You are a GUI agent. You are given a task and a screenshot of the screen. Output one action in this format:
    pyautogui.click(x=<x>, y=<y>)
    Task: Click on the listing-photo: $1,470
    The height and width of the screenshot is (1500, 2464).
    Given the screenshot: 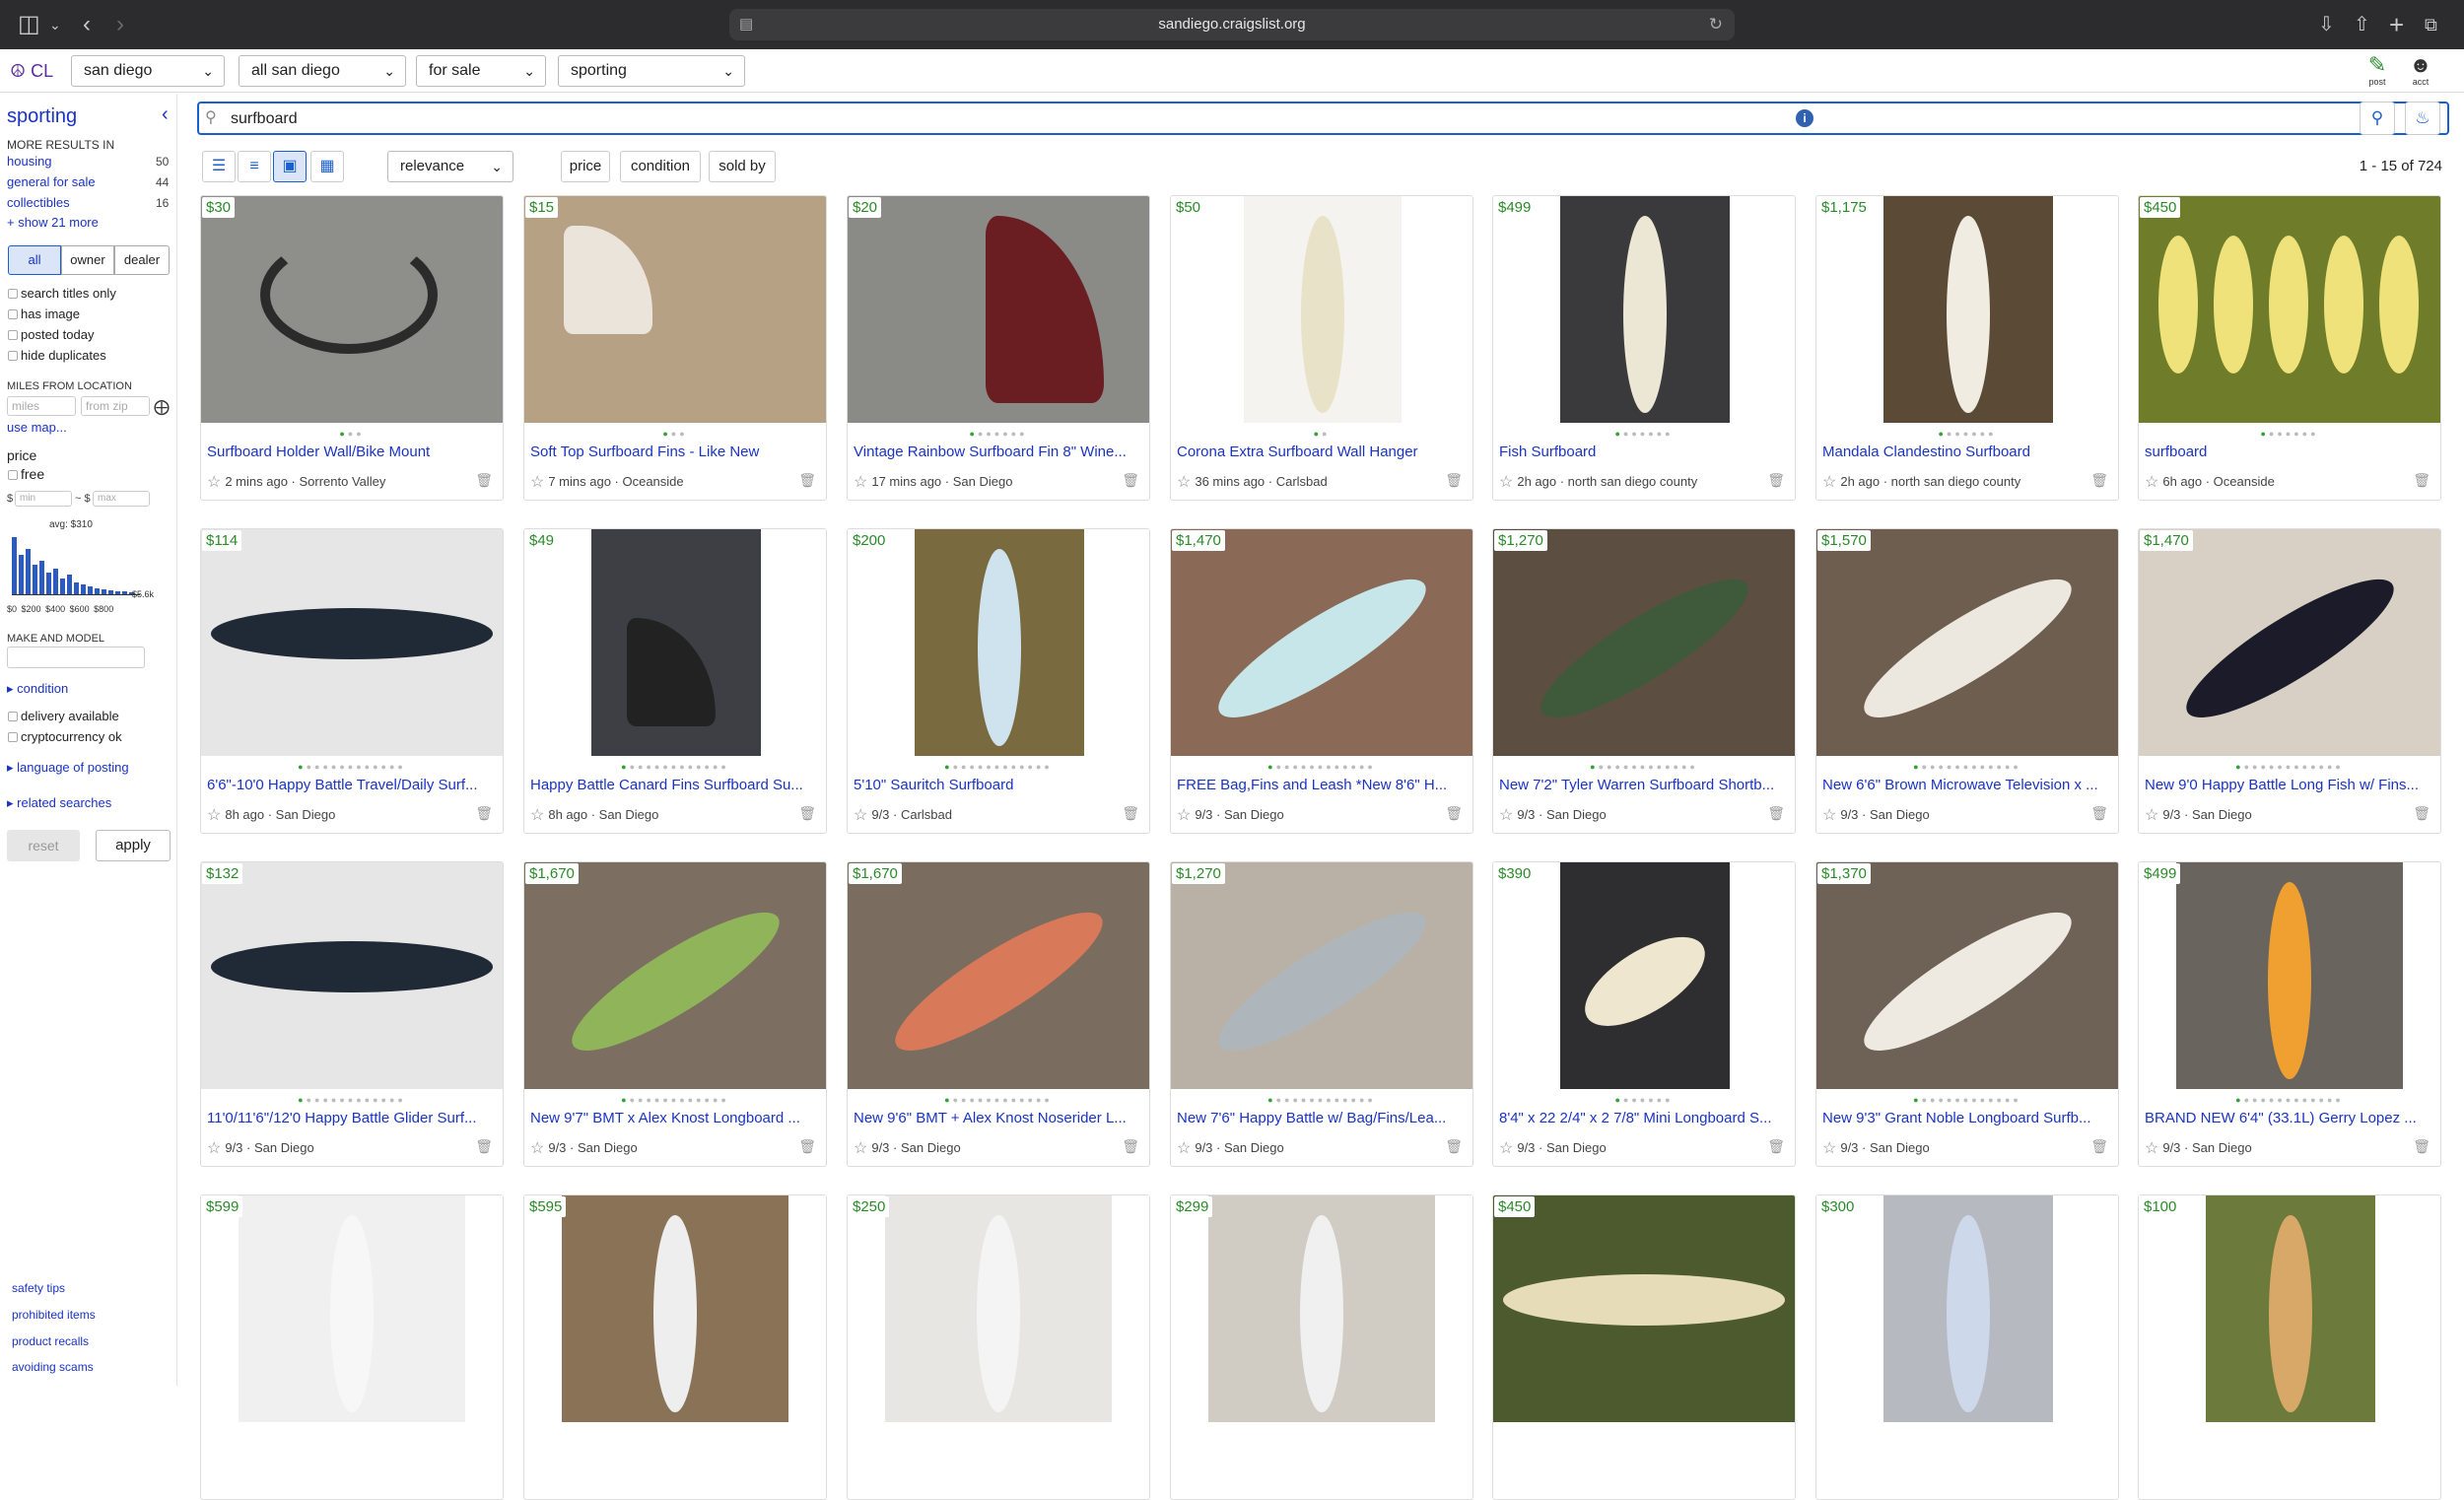 What is the action you would take?
    pyautogui.click(x=1321, y=642)
    